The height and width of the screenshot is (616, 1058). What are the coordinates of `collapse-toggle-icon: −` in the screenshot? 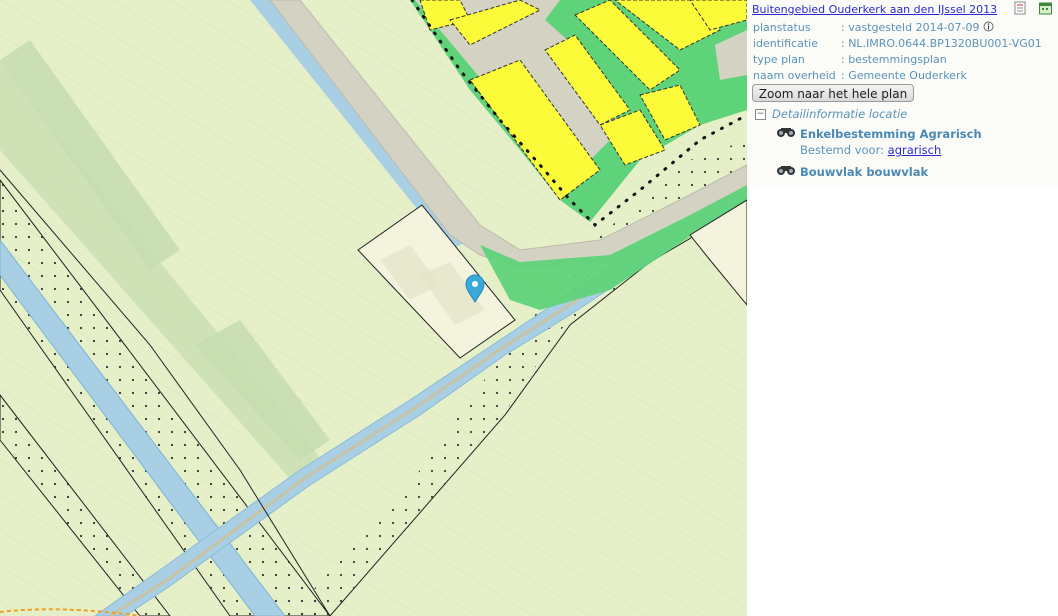 It's located at (760, 114).